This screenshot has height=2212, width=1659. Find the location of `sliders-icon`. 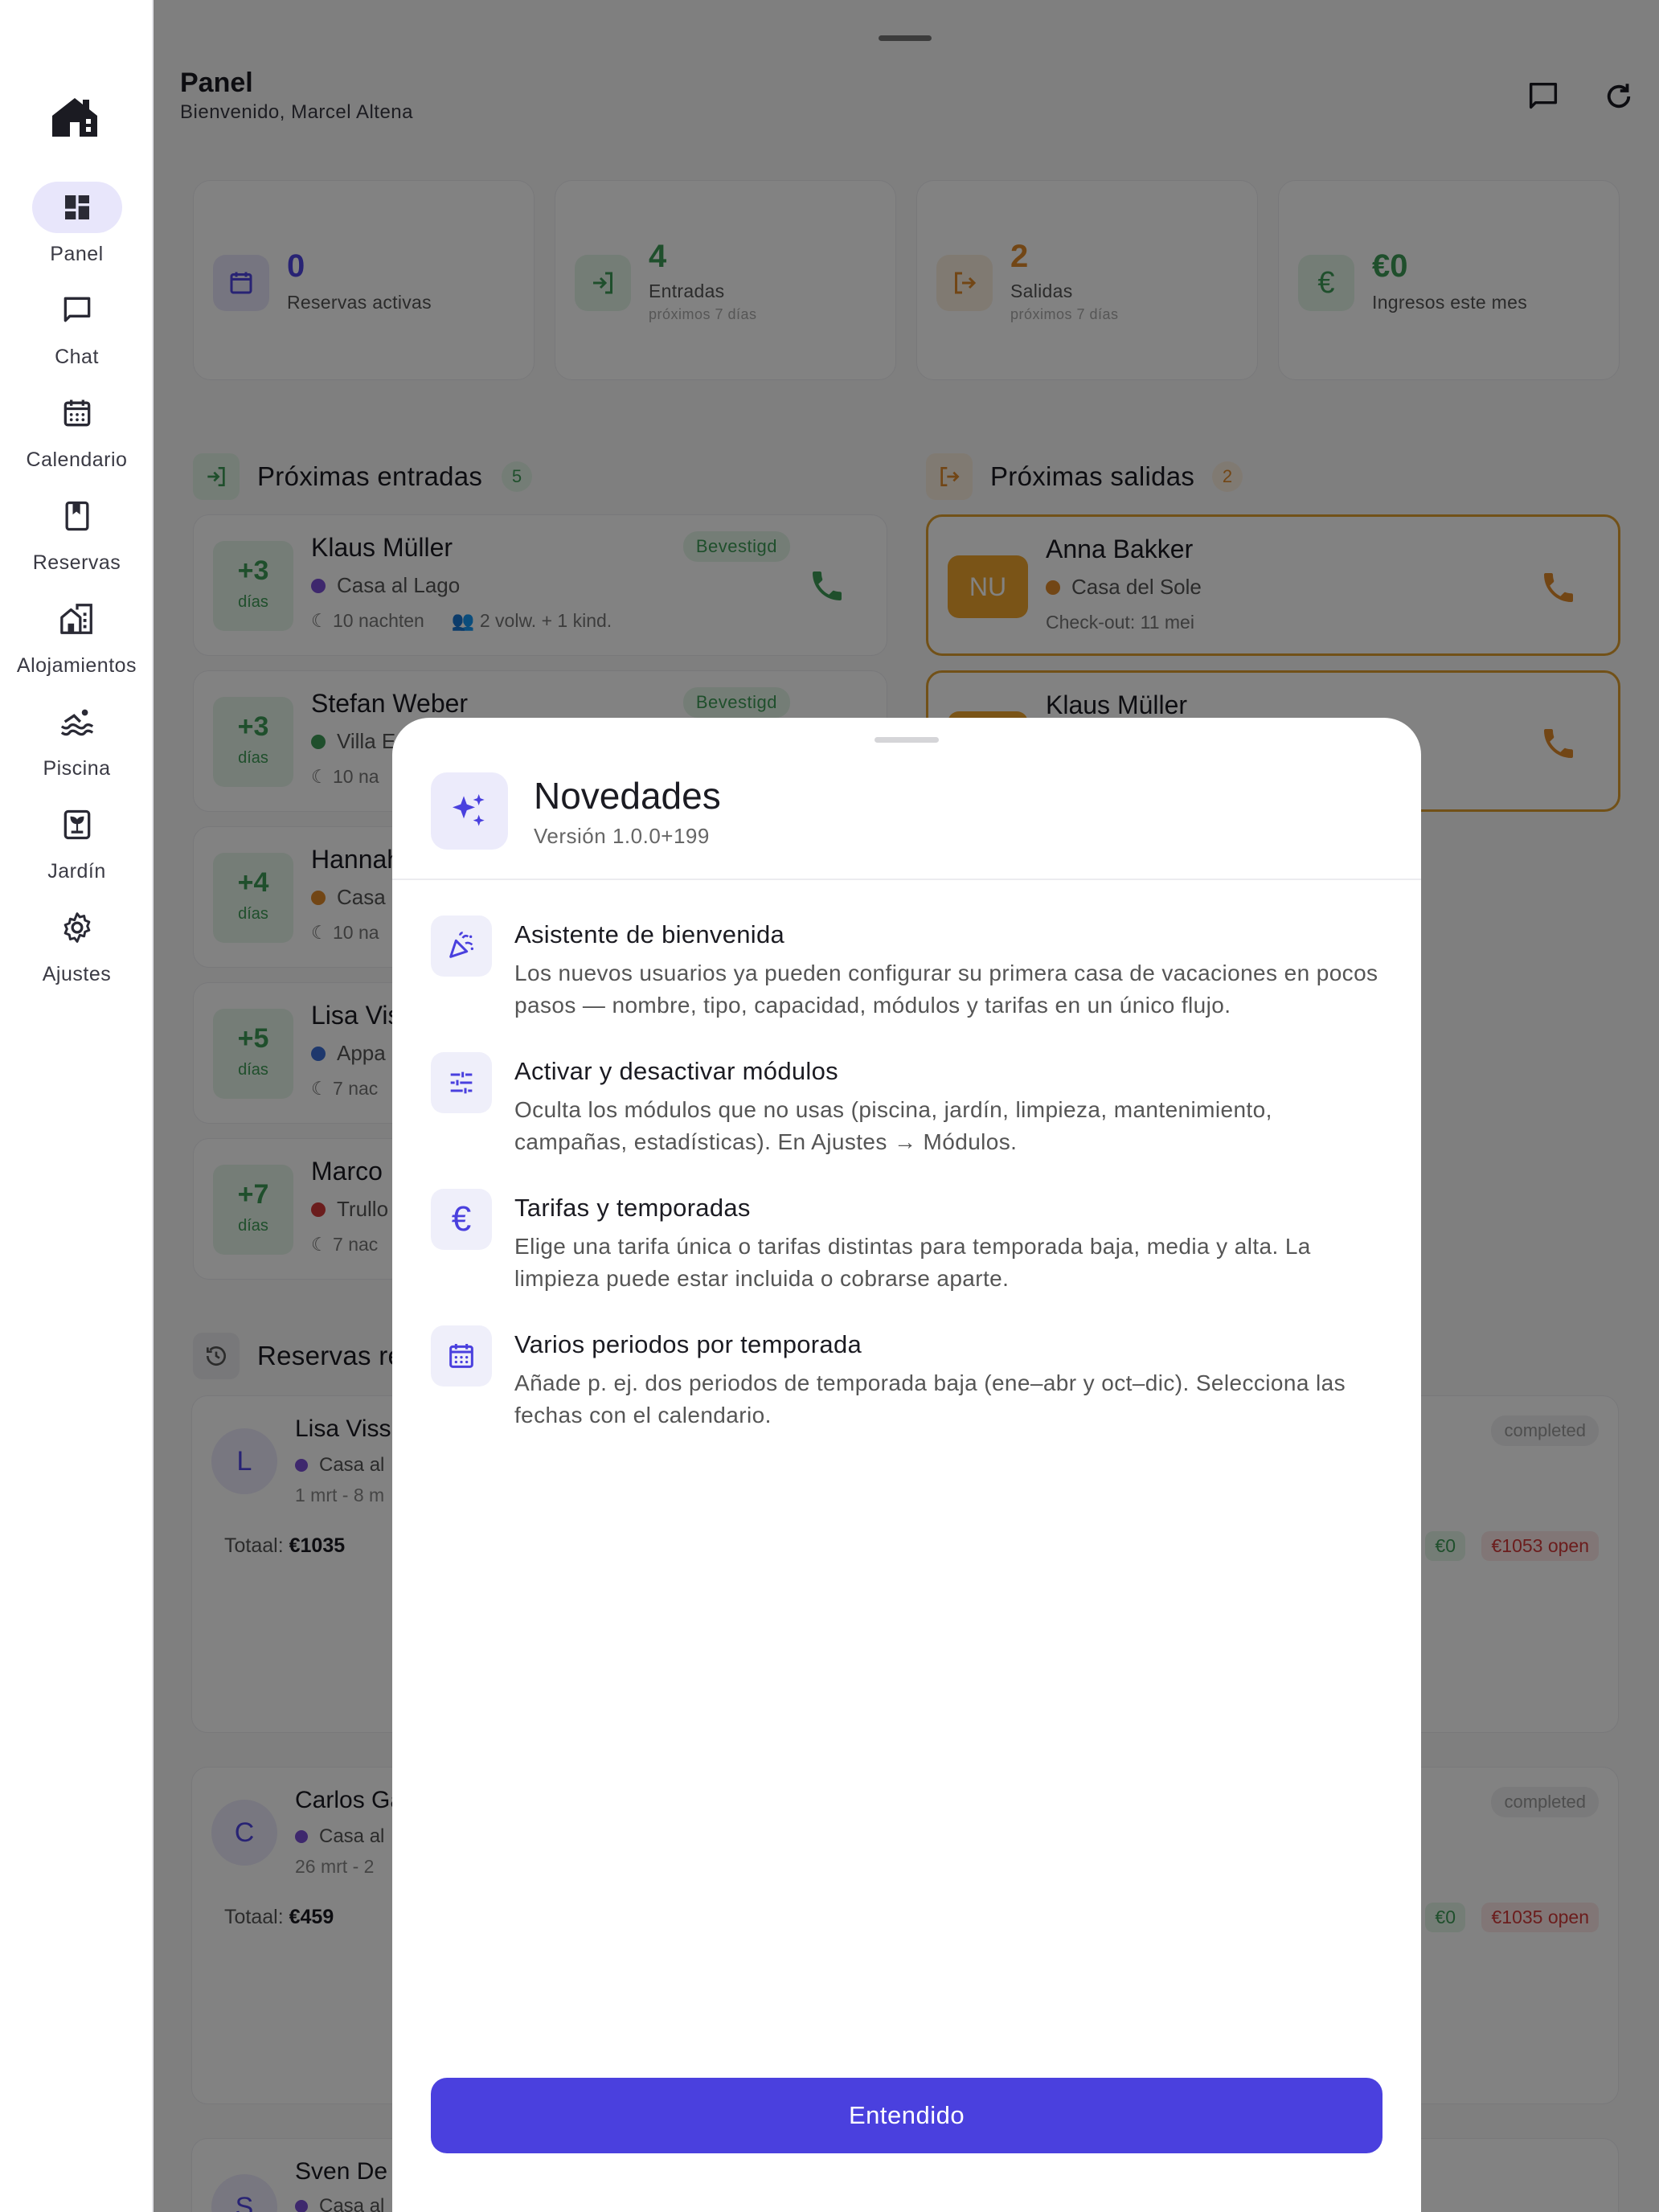

sliders-icon is located at coordinates (461, 1082).